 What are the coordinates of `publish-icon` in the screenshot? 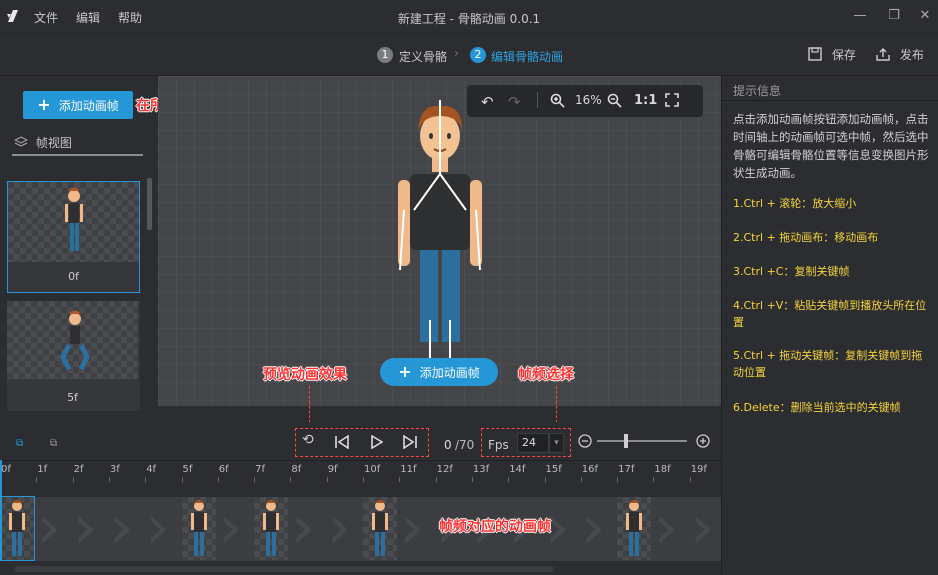 It's located at (883, 54).